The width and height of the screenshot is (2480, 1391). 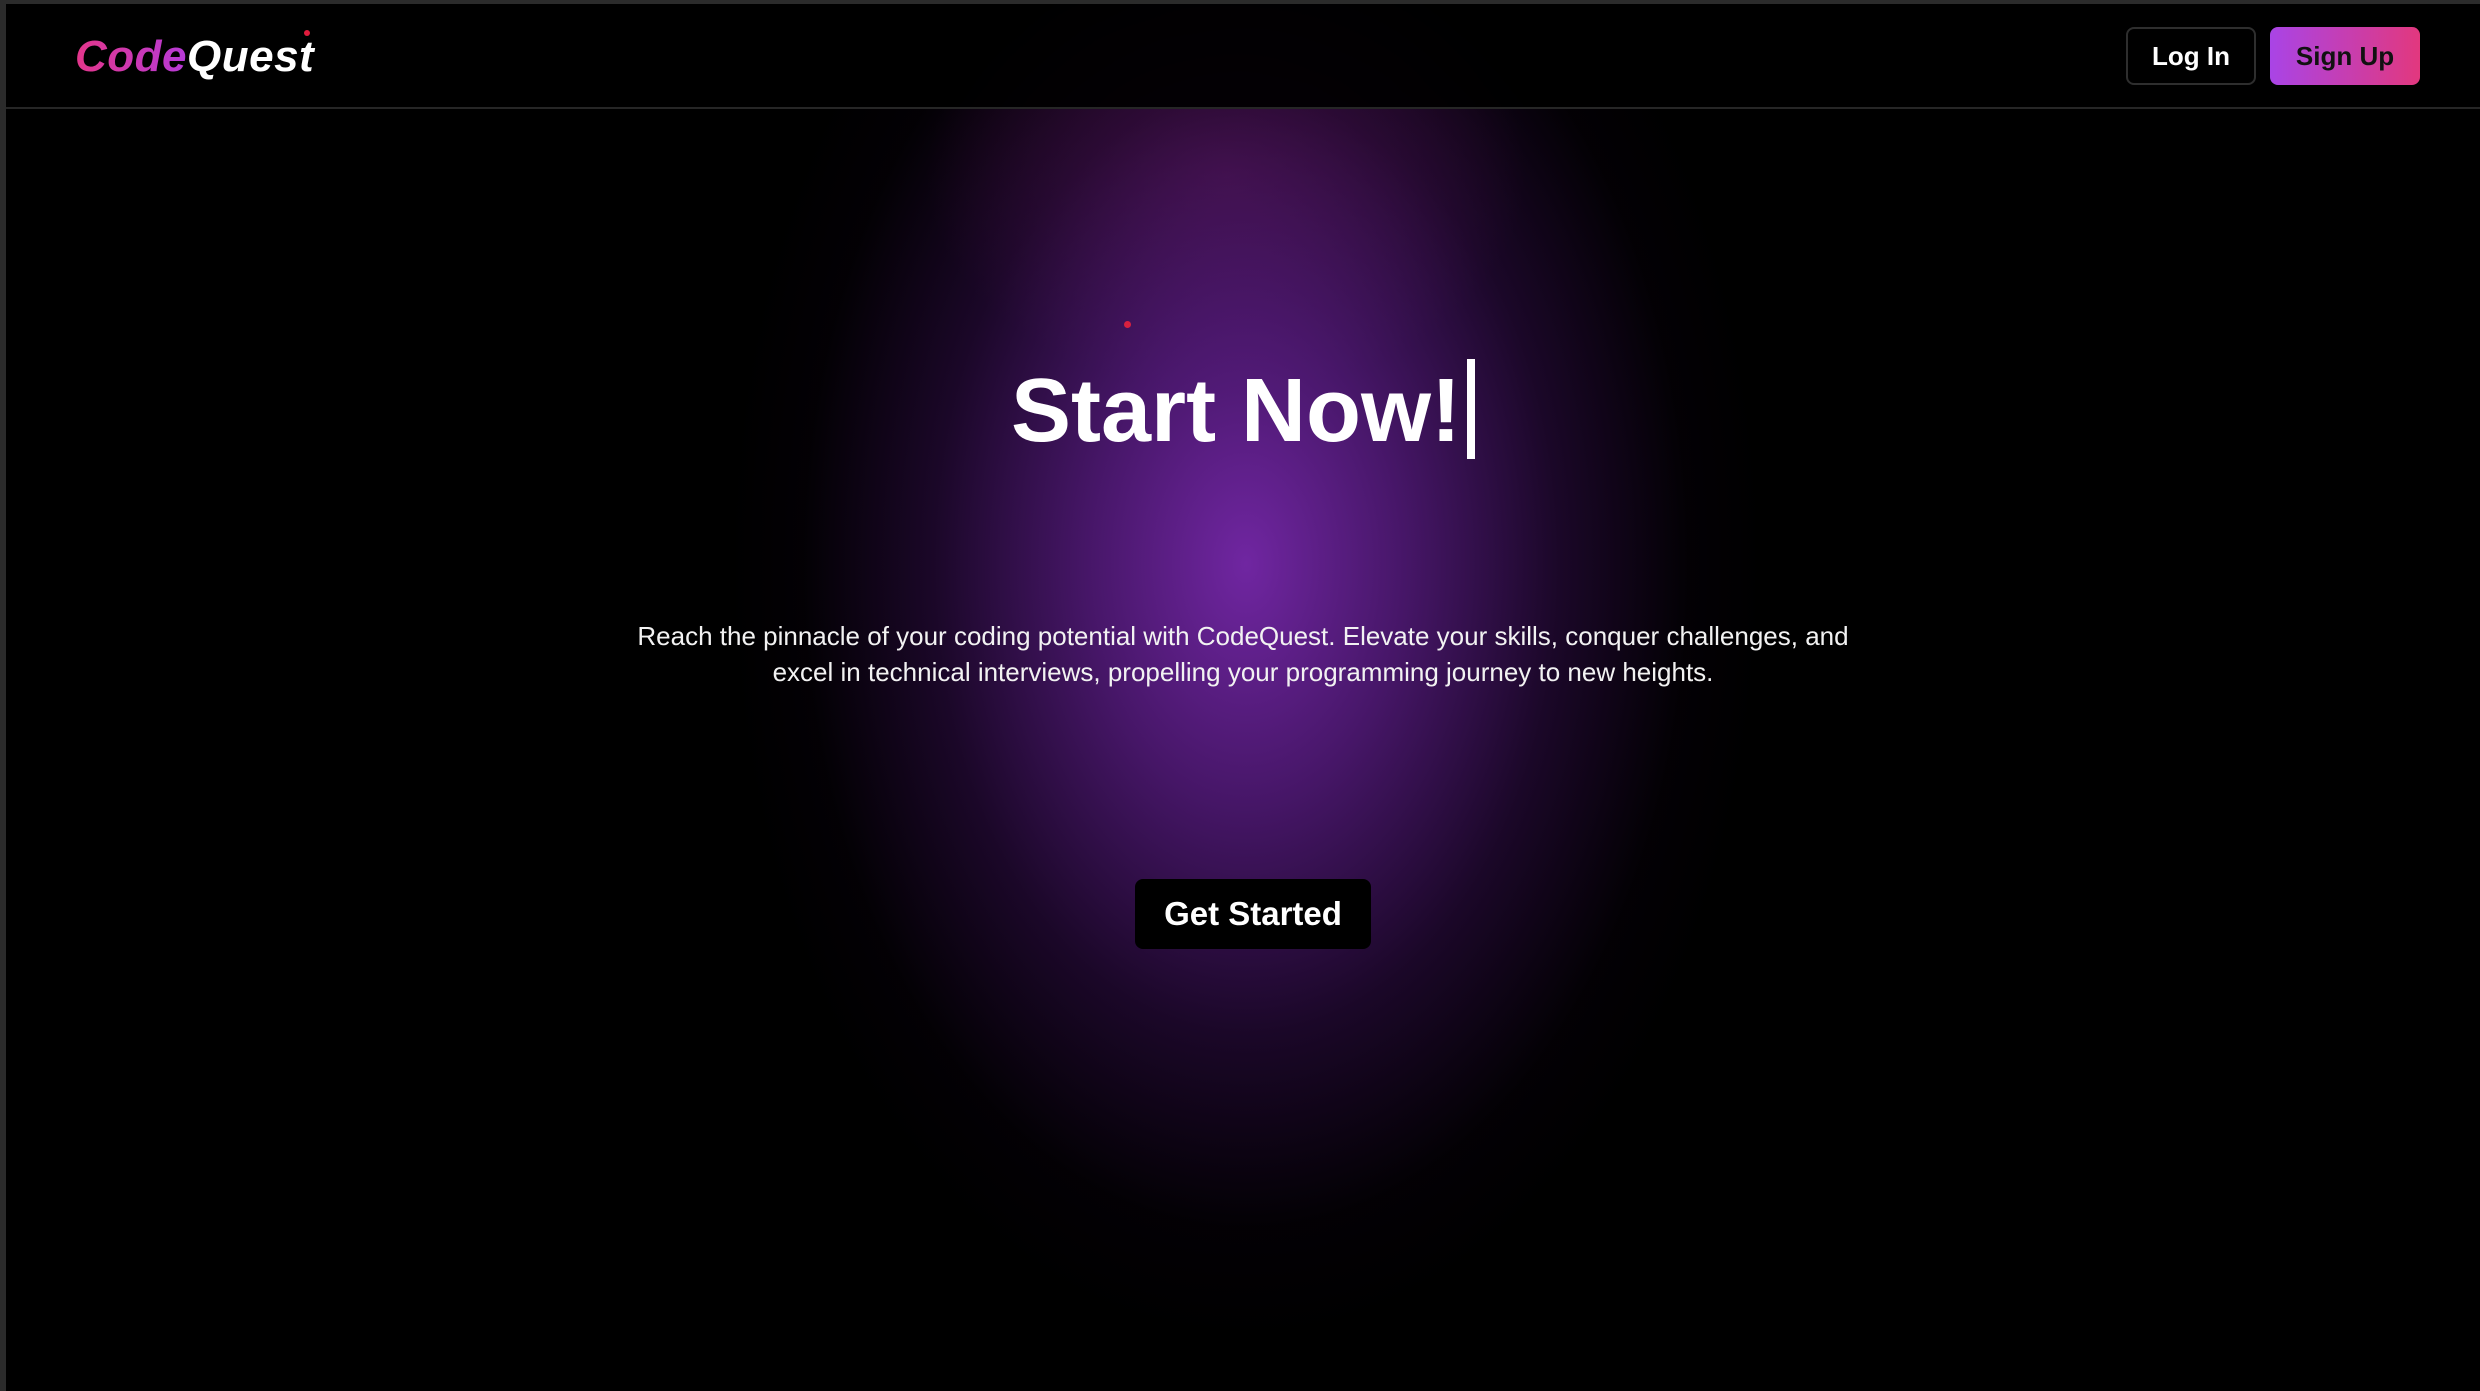 I want to click on hero-headline: Start Now!, so click(x=1243, y=411).